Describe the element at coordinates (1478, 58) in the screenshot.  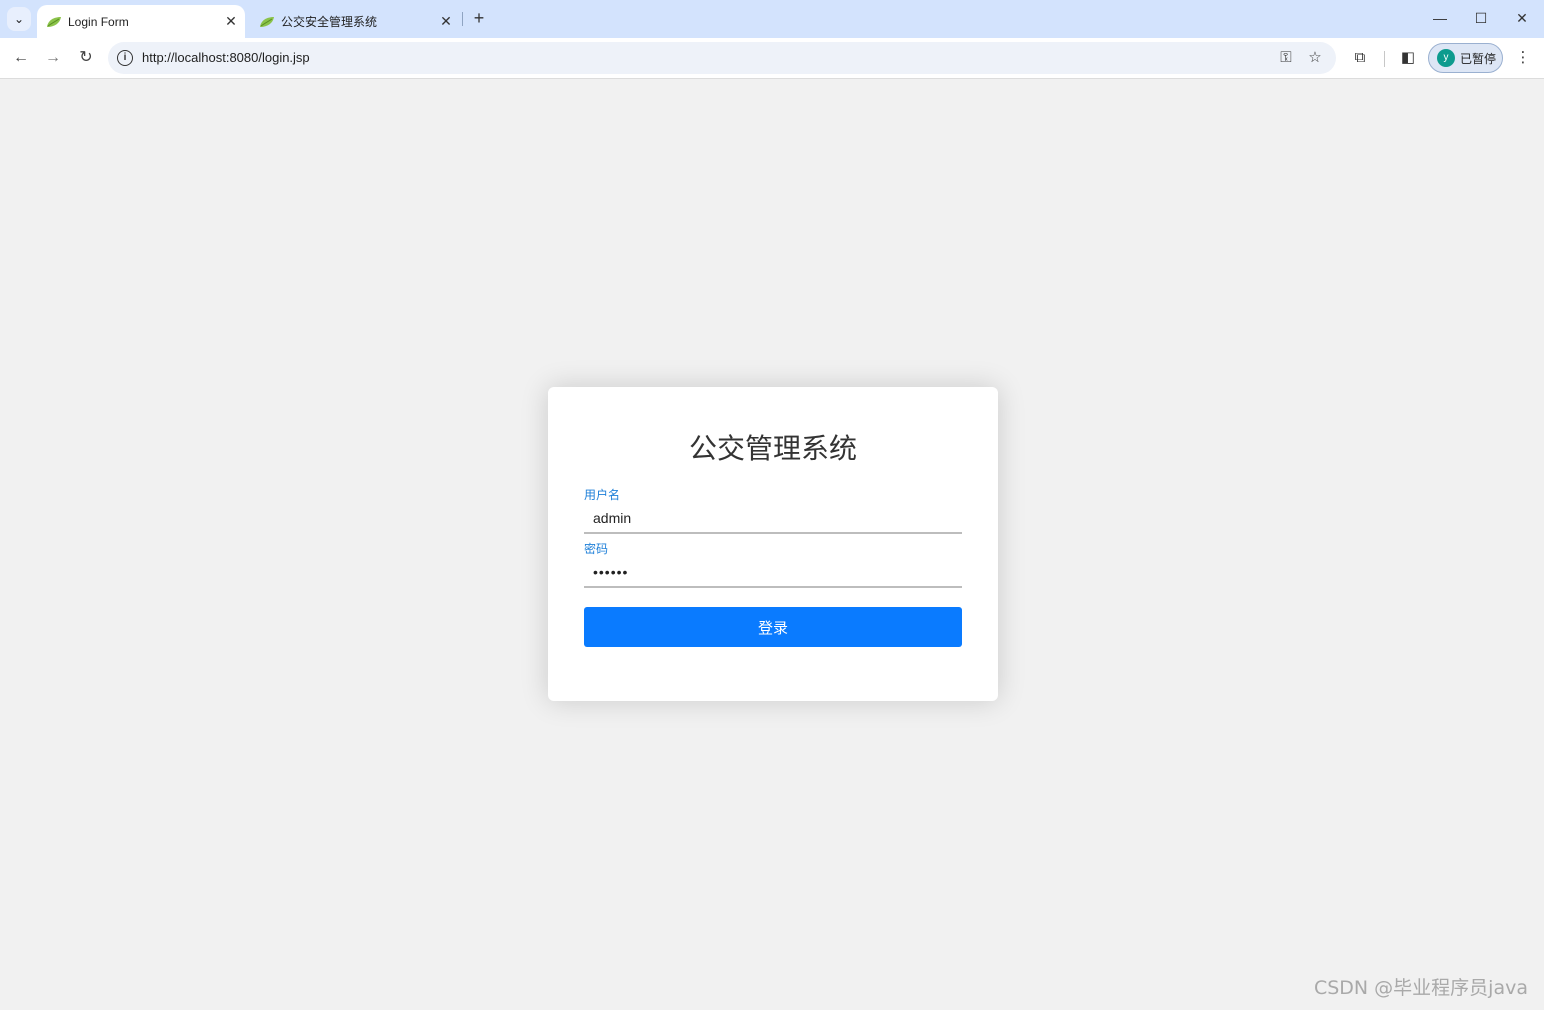
I see `profile-status-label: 已暂停` at that location.